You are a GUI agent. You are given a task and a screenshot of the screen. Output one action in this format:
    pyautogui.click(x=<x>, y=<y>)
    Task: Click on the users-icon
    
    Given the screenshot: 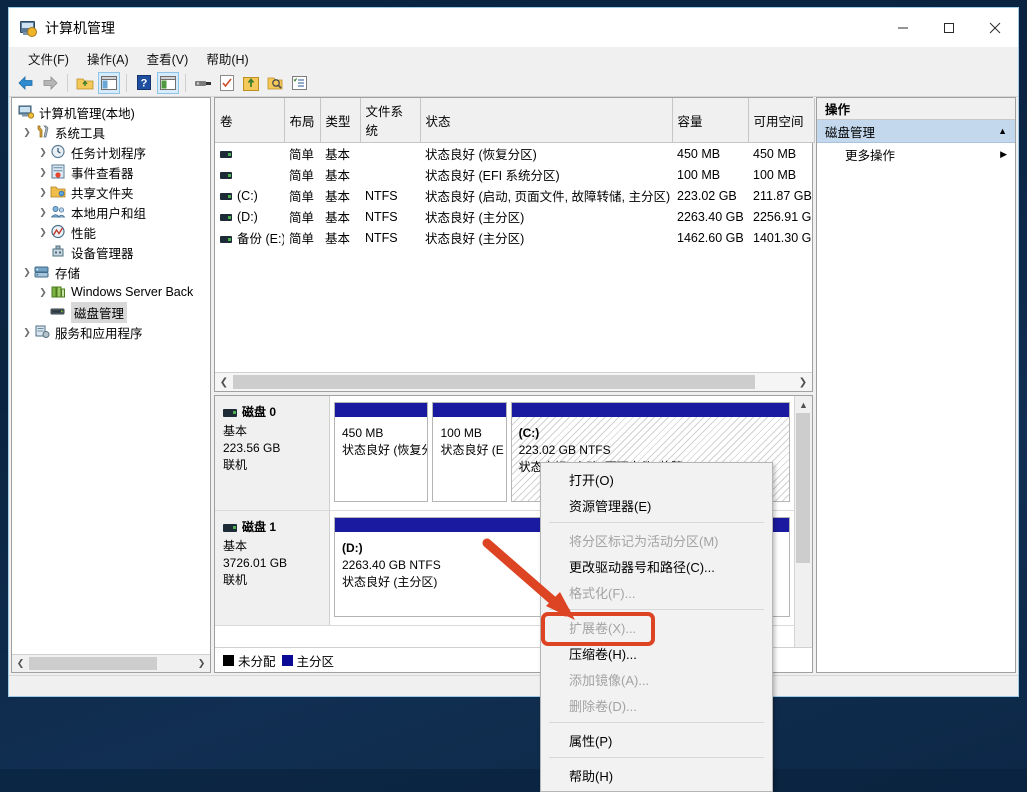 What is the action you would take?
    pyautogui.click(x=58, y=212)
    